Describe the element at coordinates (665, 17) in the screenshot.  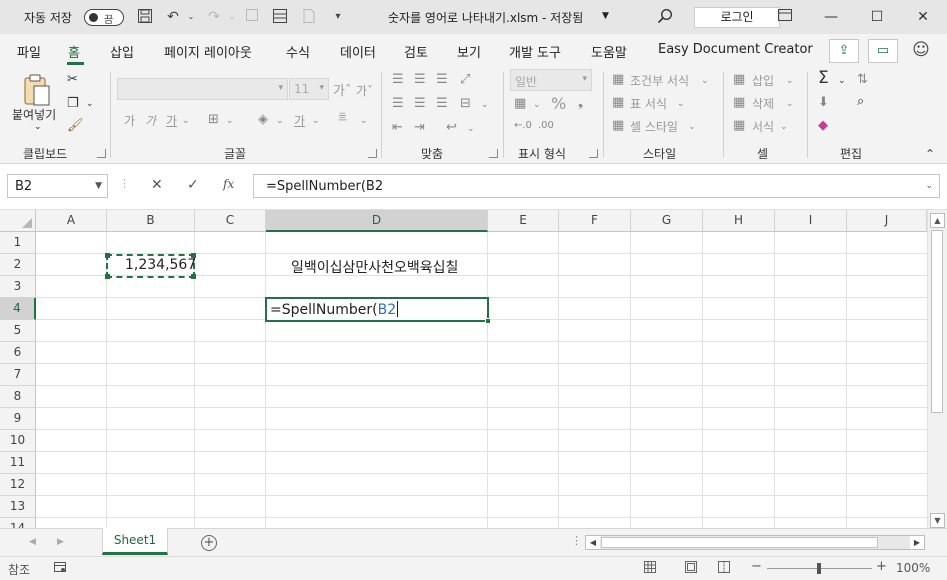
I see `search-icon` at that location.